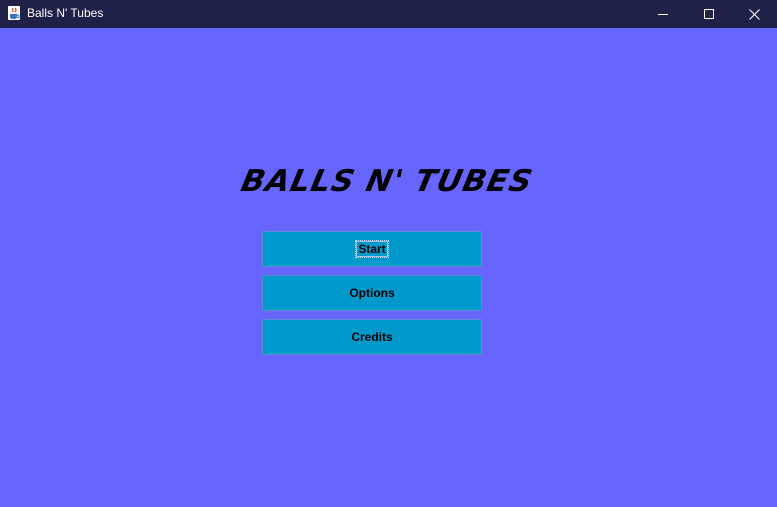 Image resolution: width=777 pixels, height=507 pixels. I want to click on options-button: Options, so click(372, 293).